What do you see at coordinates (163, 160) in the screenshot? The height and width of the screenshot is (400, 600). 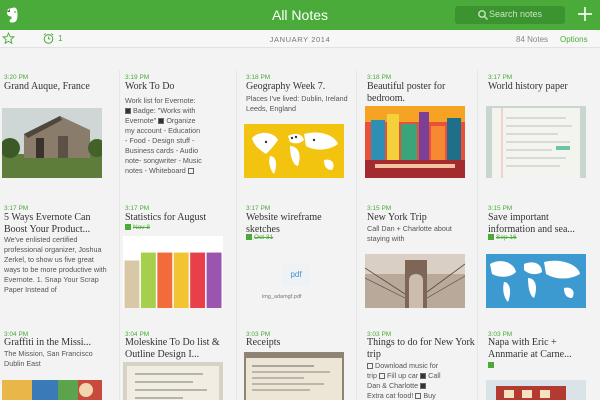 I see `checklist-line: note- songwriter - Music` at bounding box center [163, 160].